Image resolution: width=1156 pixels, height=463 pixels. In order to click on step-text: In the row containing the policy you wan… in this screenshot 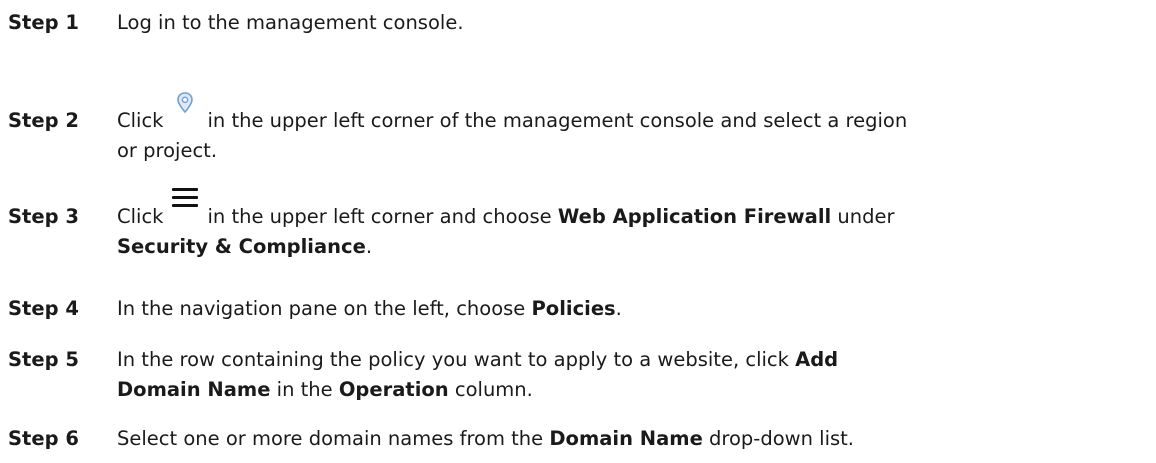, I will do `click(632, 375)`.